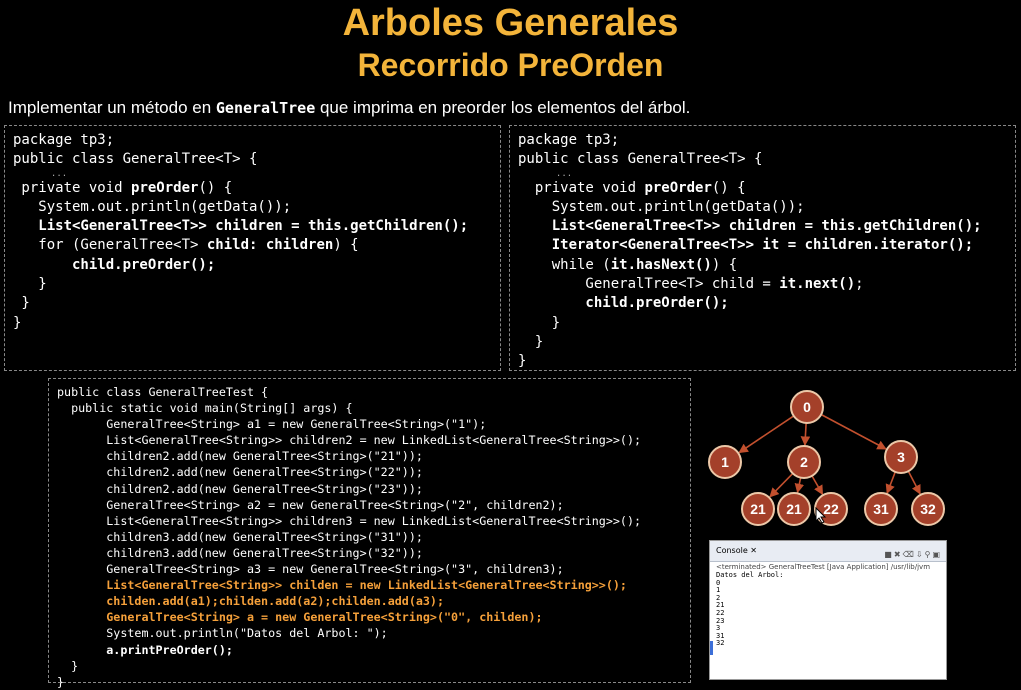  What do you see at coordinates (826, 458) in the screenshot?
I see `tree-diagram: 01 2 321 21 22 31 32` at bounding box center [826, 458].